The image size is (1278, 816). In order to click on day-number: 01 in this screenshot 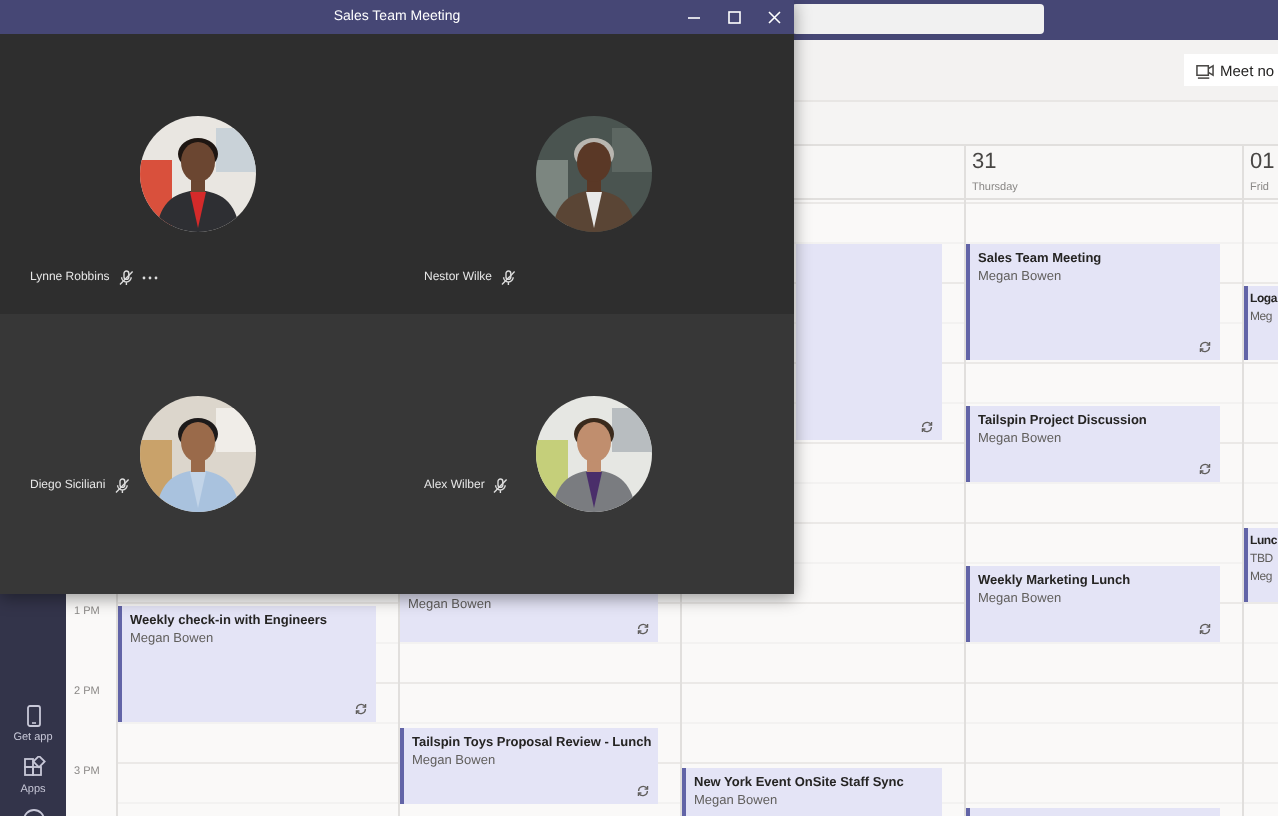, I will do `click(1262, 162)`.